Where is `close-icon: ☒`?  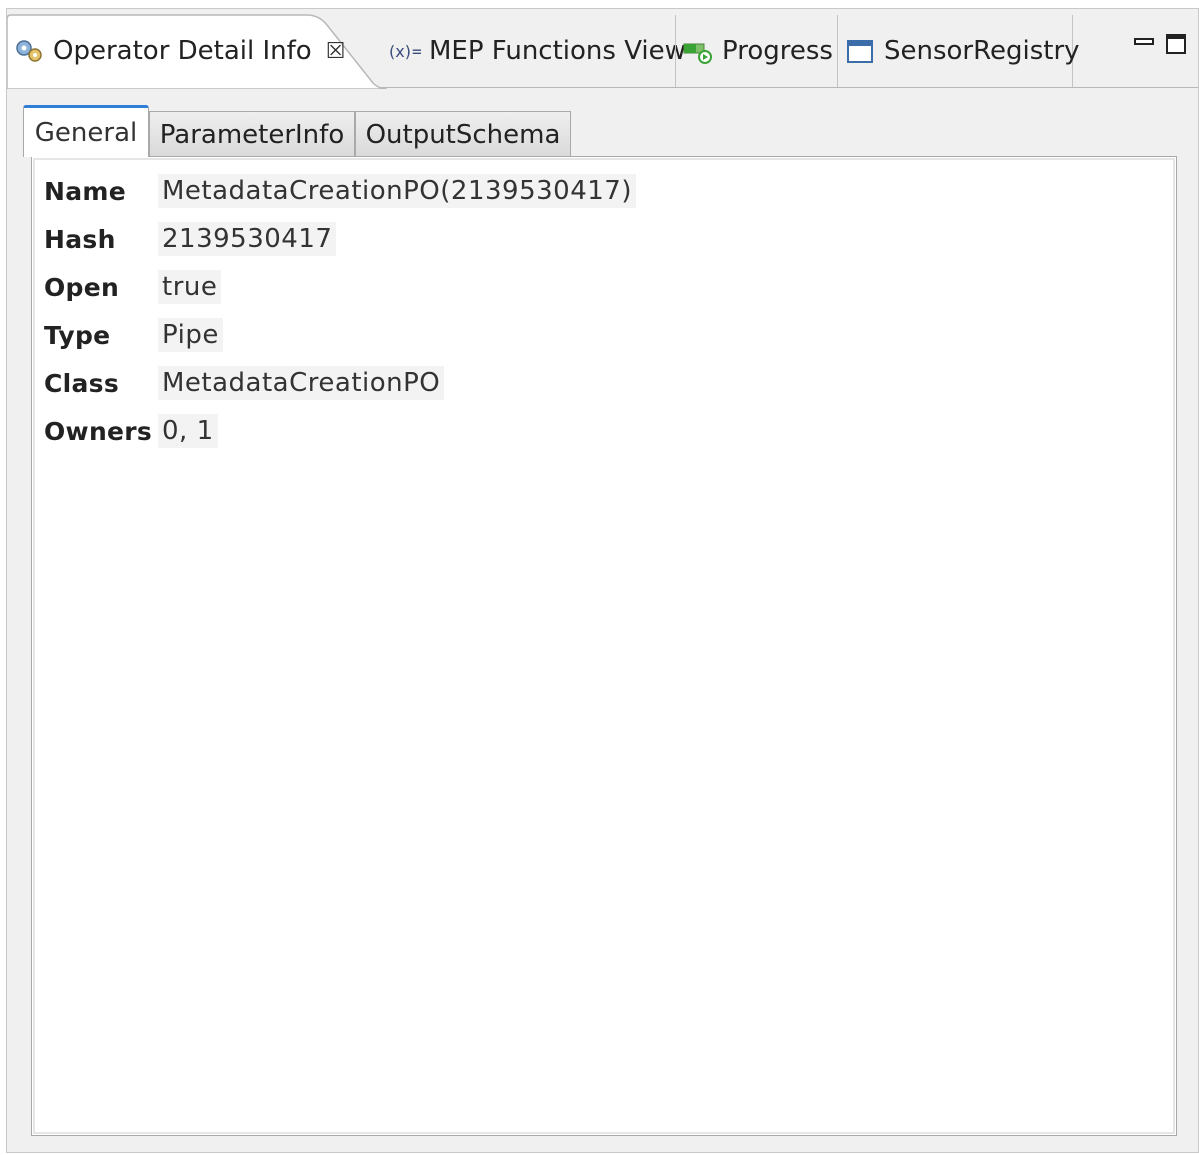 close-icon: ☒ is located at coordinates (336, 51).